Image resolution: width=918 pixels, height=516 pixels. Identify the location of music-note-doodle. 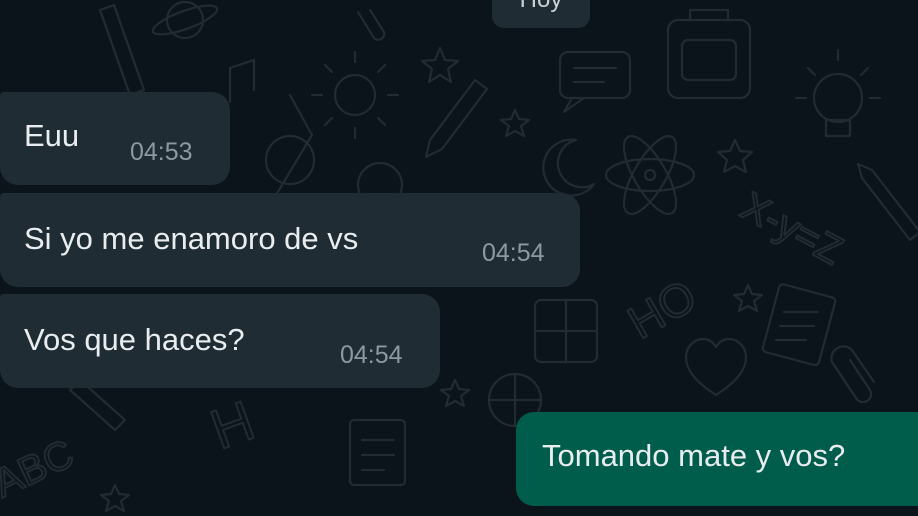
(242, 81).